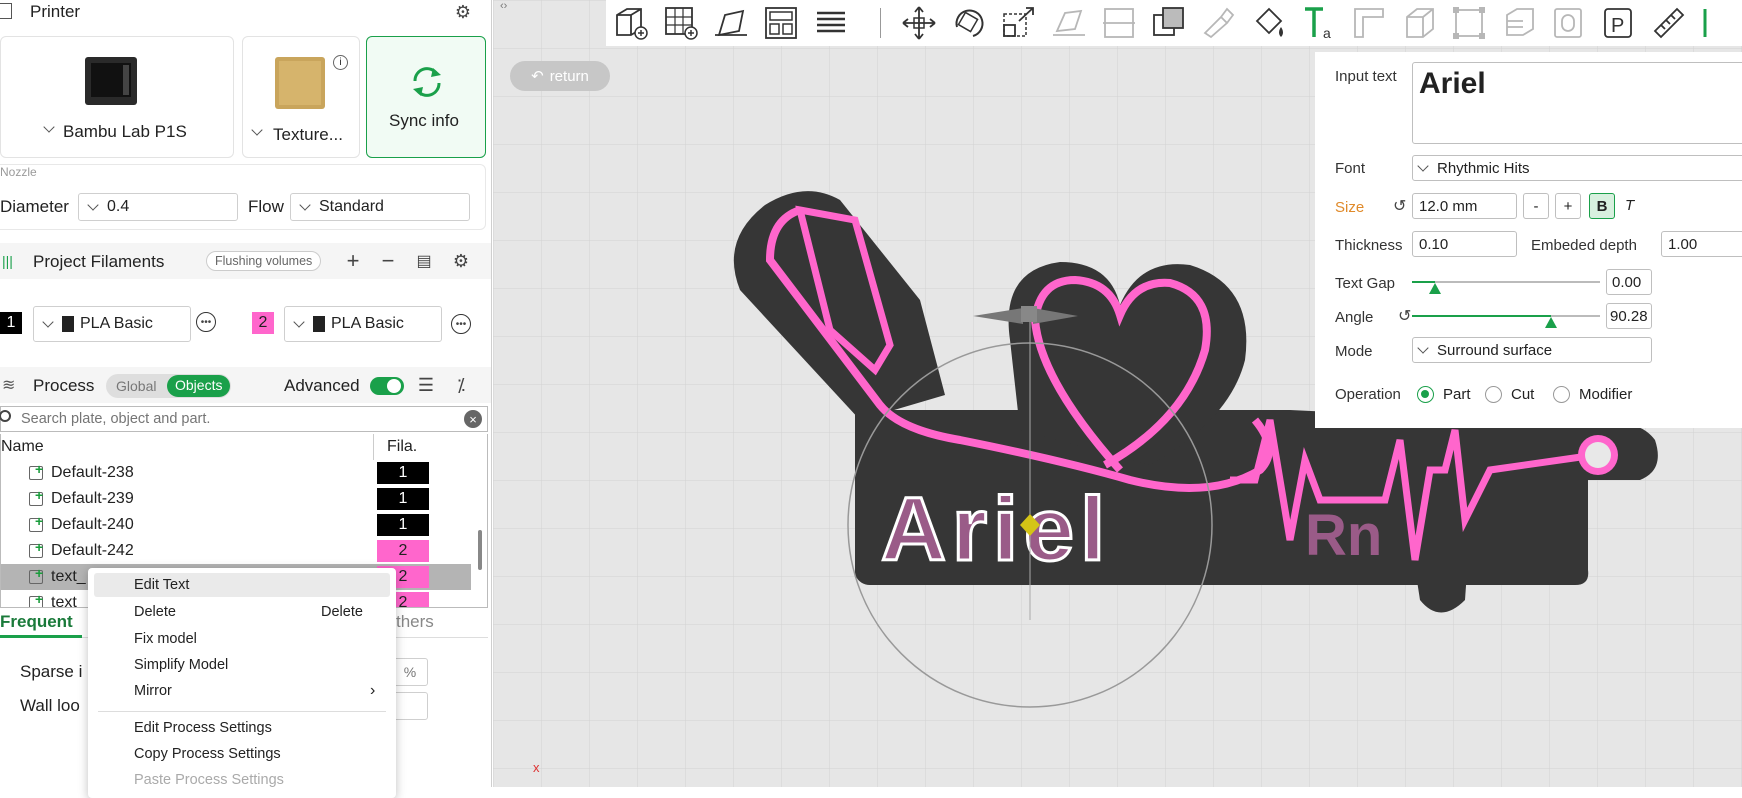  I want to click on process-global-tab: Global, so click(136, 386).